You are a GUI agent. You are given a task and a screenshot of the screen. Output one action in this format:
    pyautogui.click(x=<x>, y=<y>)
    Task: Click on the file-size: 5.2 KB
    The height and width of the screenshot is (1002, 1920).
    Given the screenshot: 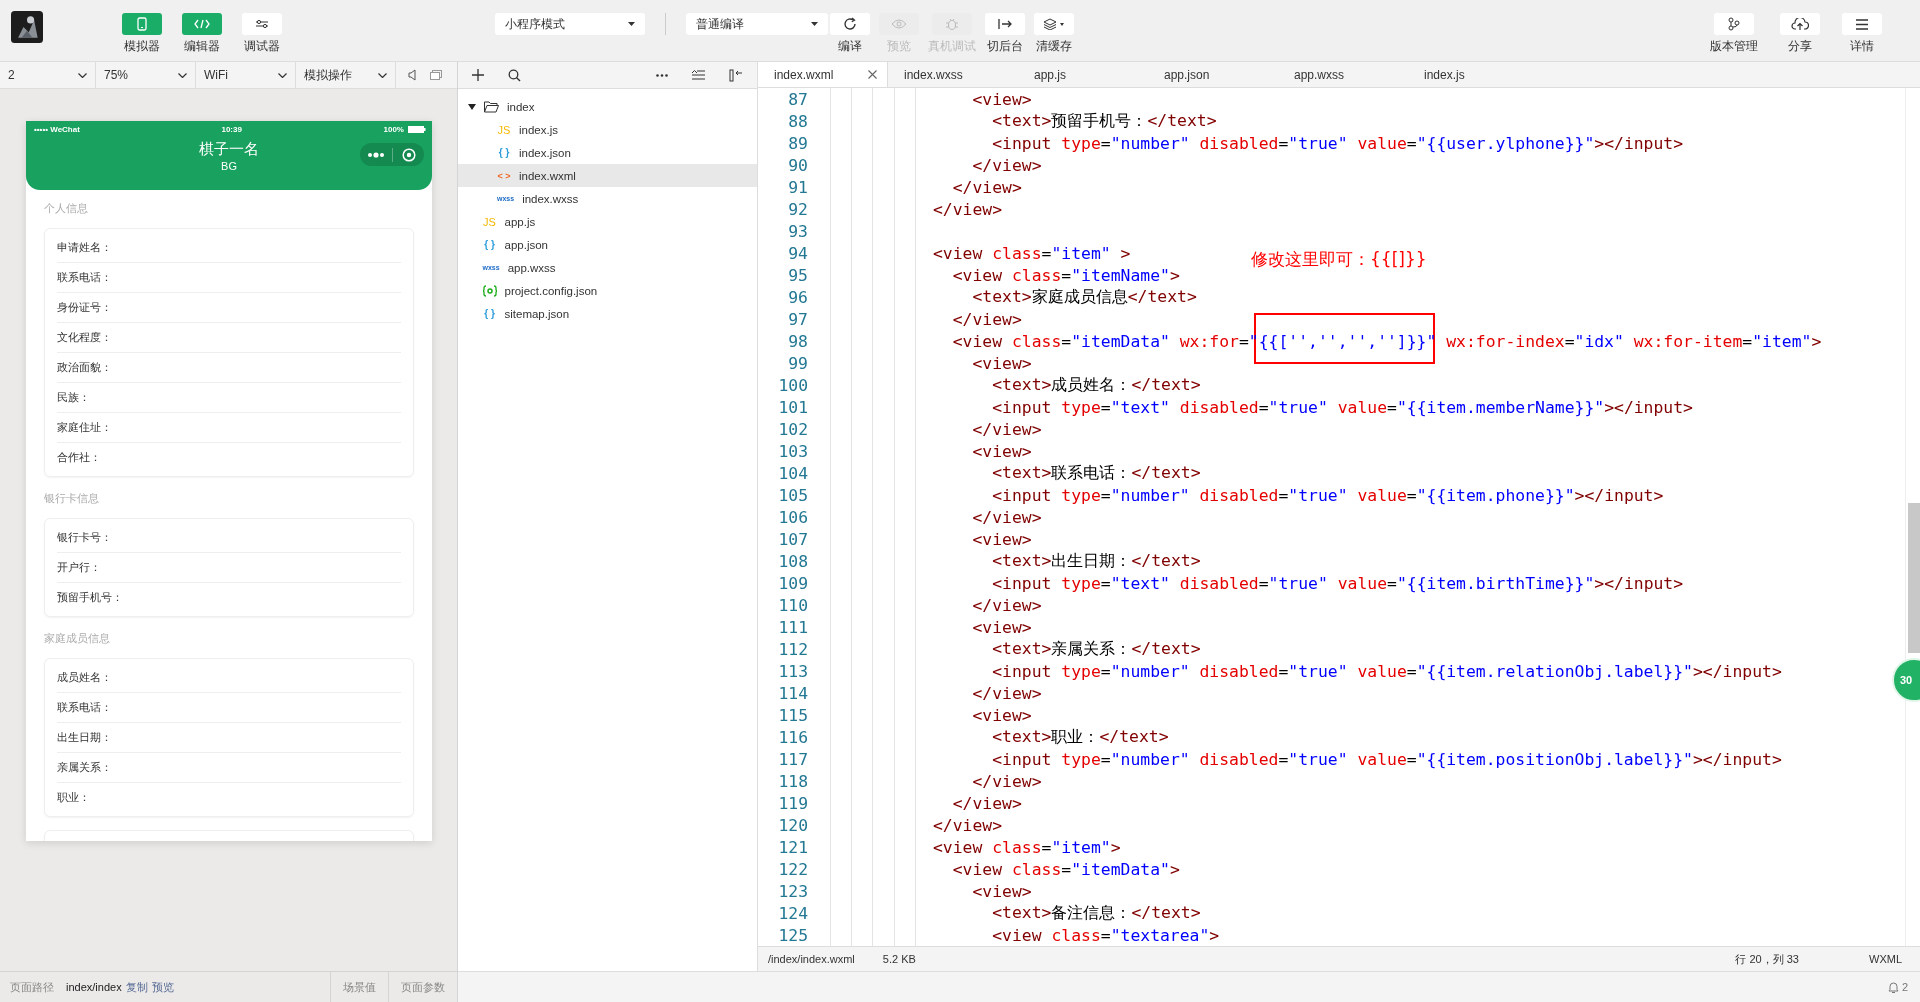 What is the action you would take?
    pyautogui.click(x=899, y=959)
    